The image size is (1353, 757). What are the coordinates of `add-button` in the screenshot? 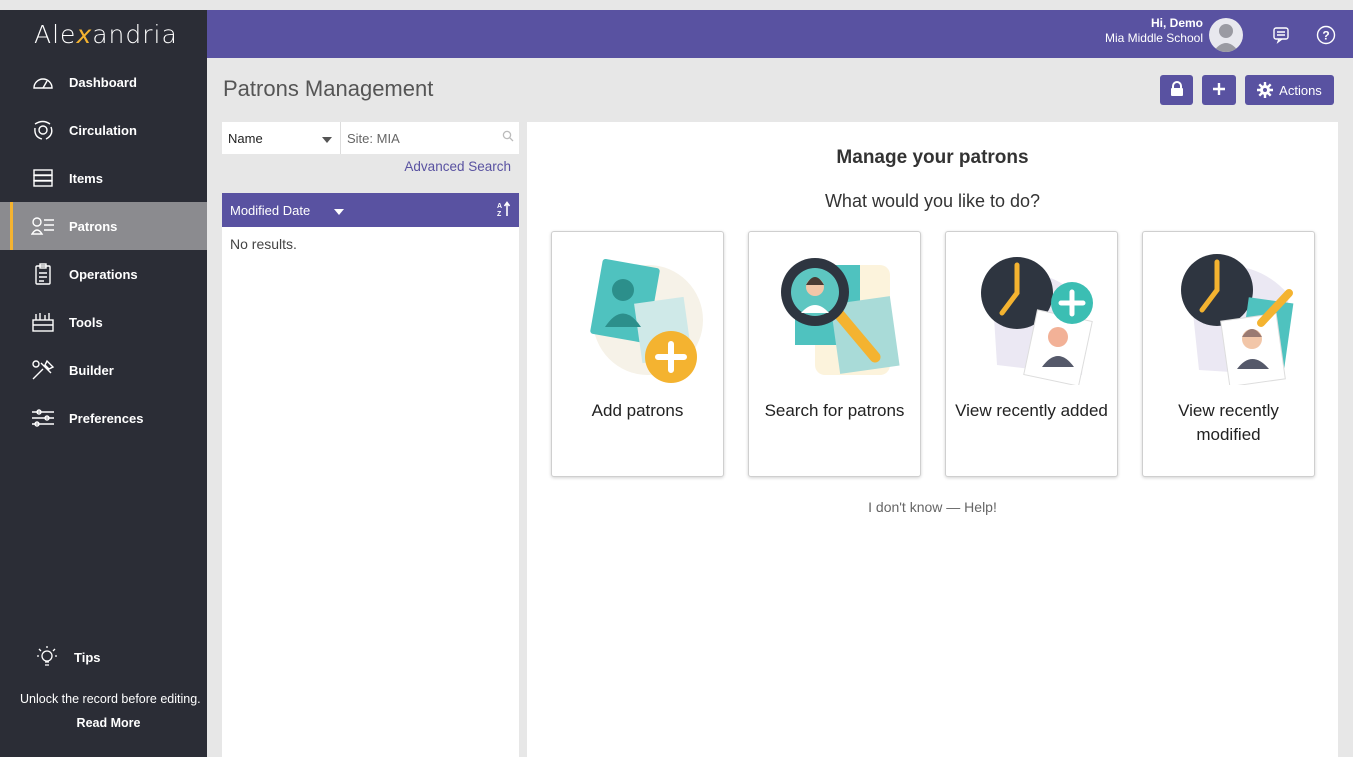 It's located at (1219, 90).